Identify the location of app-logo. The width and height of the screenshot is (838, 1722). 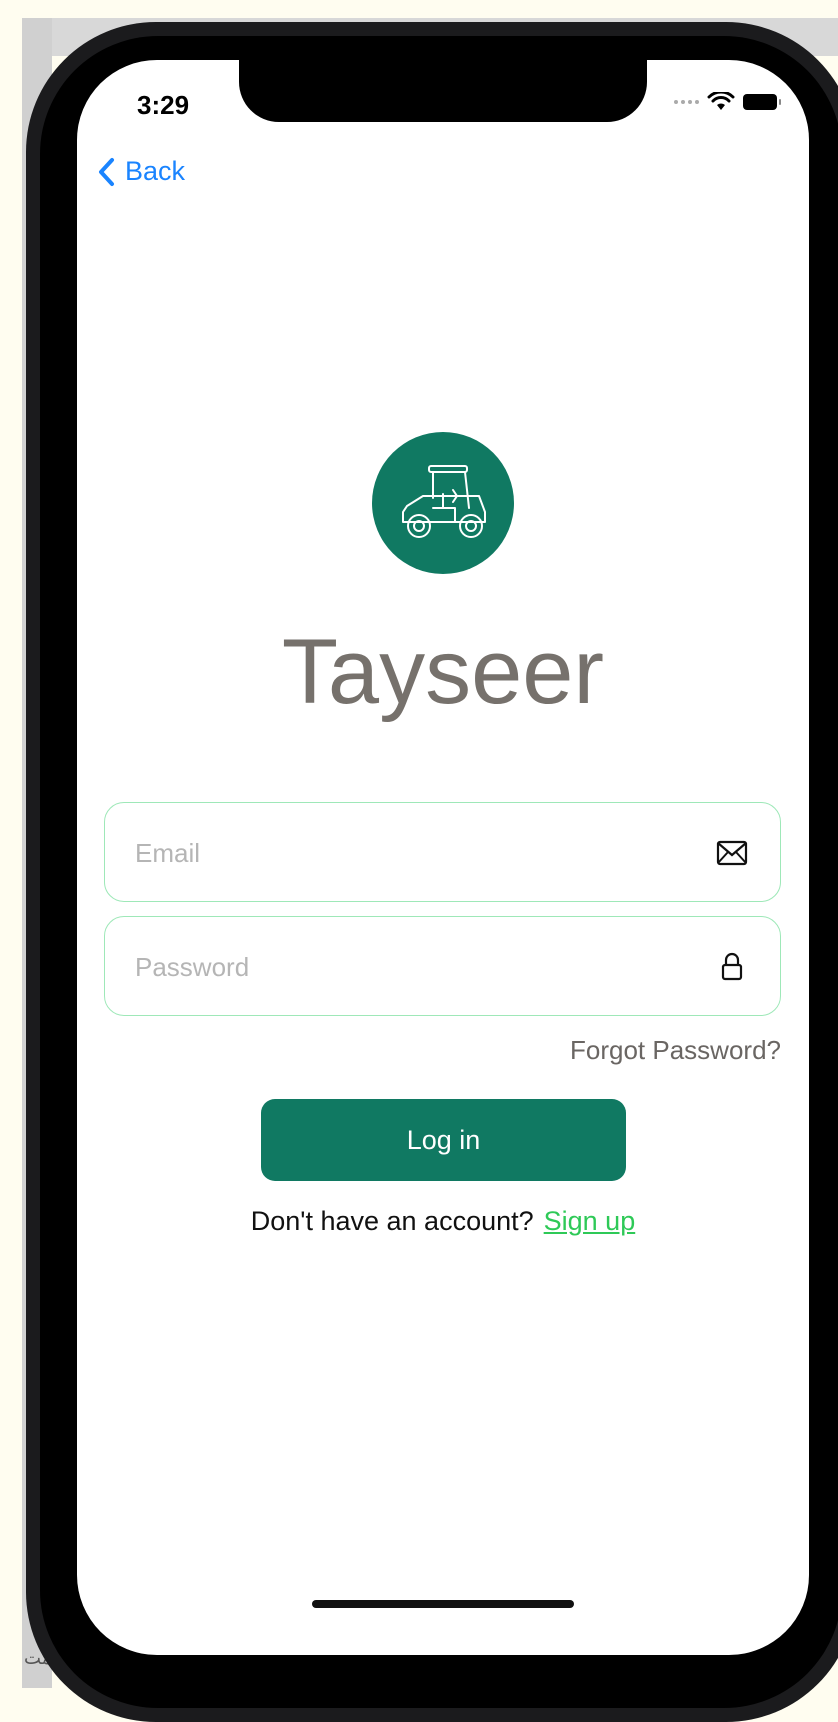
(443, 503).